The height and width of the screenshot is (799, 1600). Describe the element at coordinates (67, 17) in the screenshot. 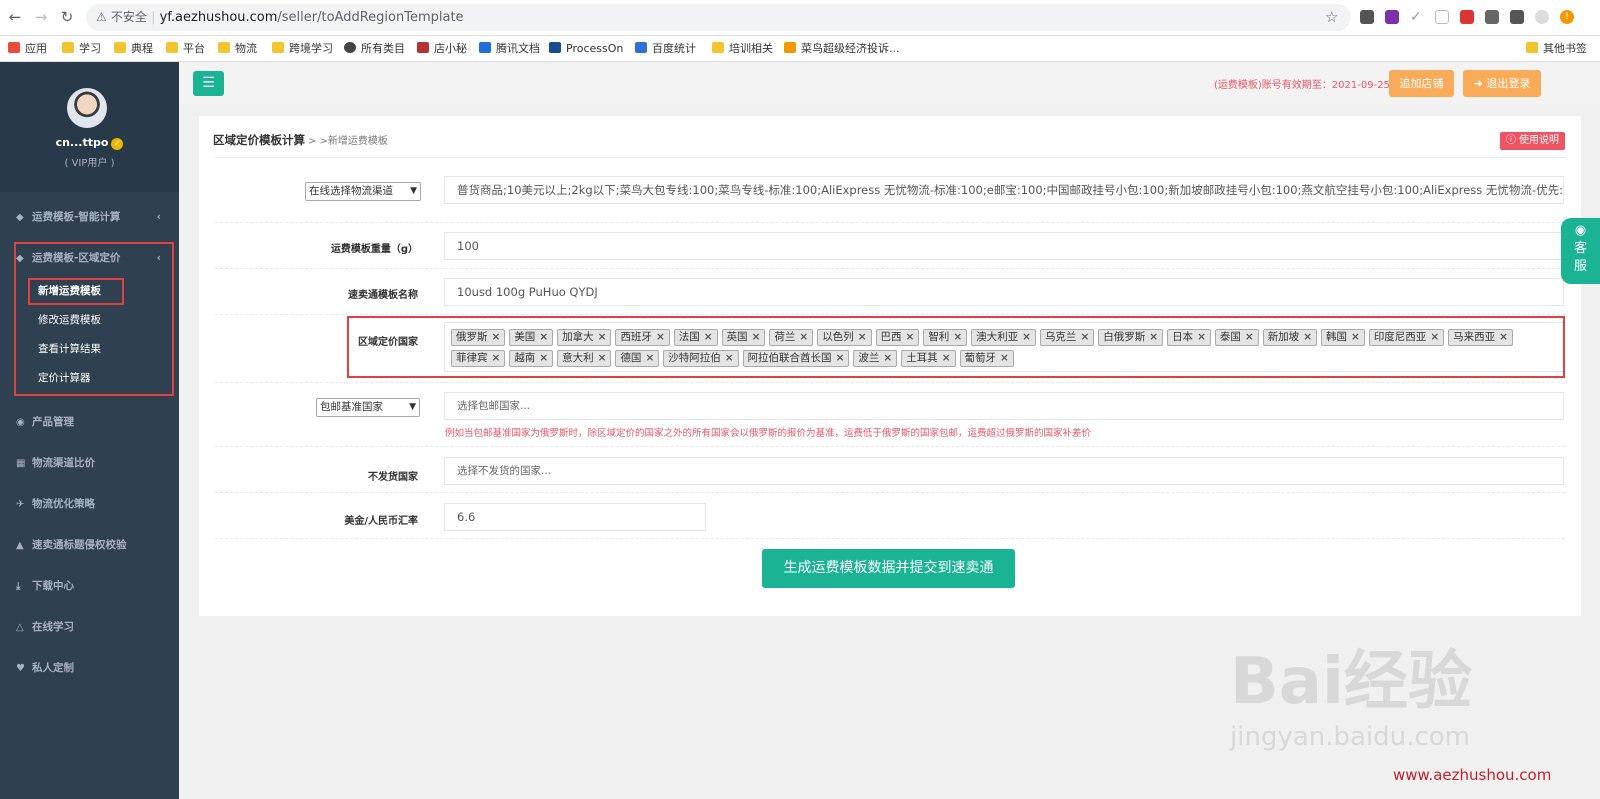

I see `reload-icon: ↻` at that location.